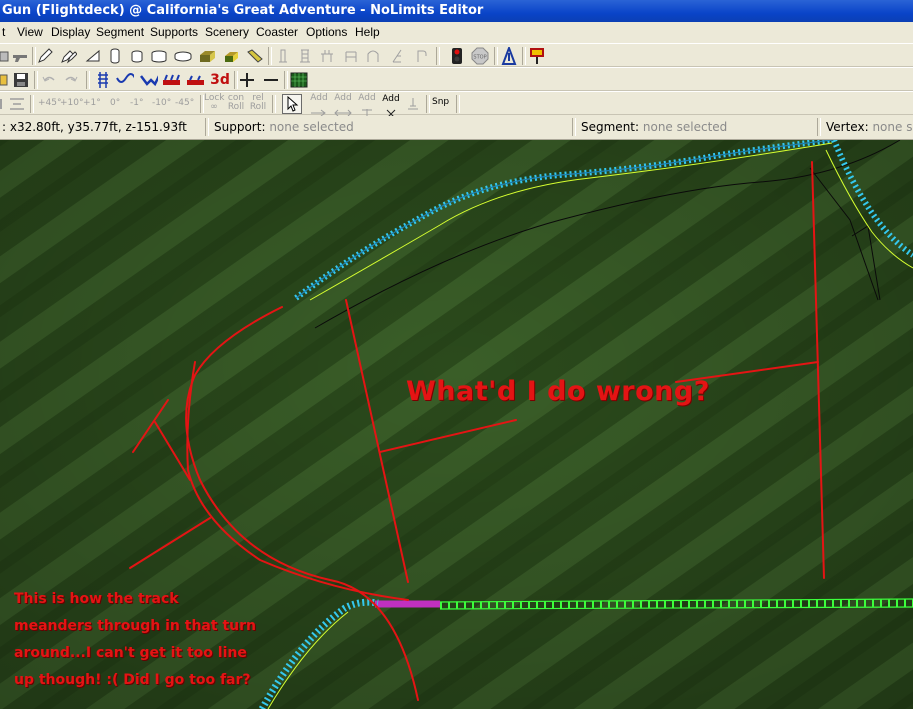 The width and height of the screenshot is (913, 709). I want to click on support-column-icon, so click(283, 56).